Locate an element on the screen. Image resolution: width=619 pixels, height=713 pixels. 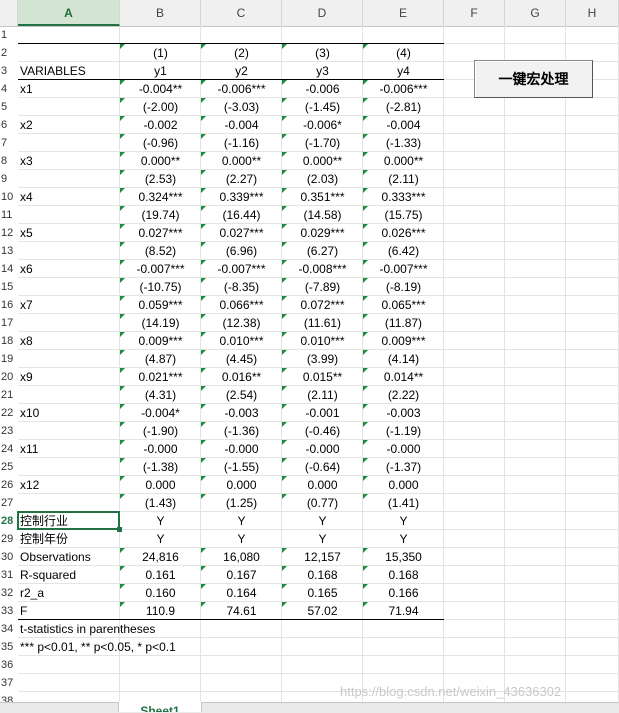
row-header-35: 35 is located at coordinates (9, 647).